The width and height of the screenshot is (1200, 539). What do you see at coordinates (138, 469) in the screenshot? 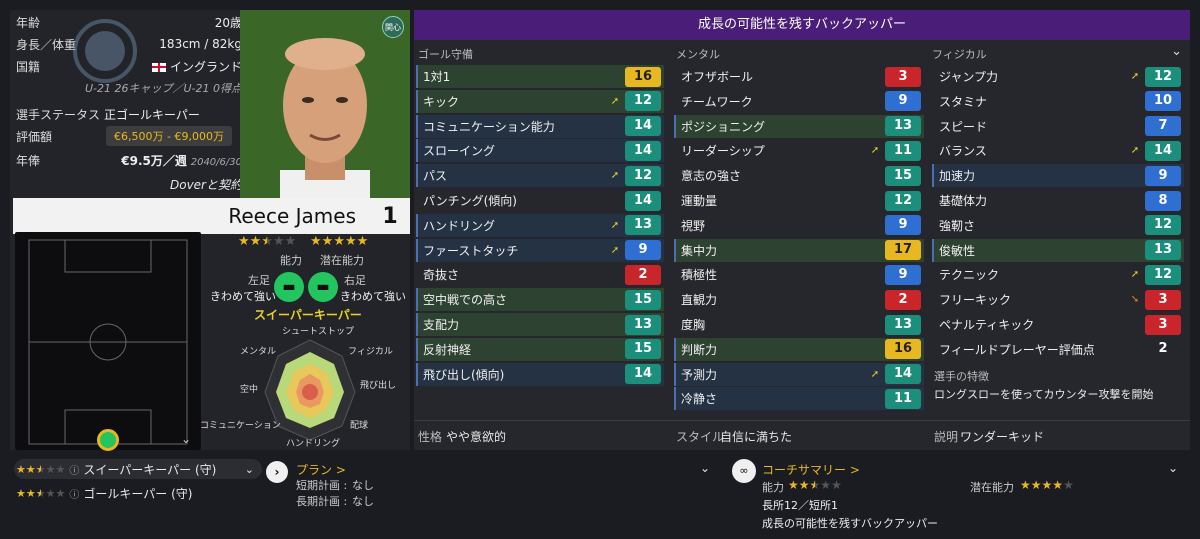
I see `role-row-sweeper-keeper: ★★★★★ ⓘ スイーパーキーパー (守) ⌄` at bounding box center [138, 469].